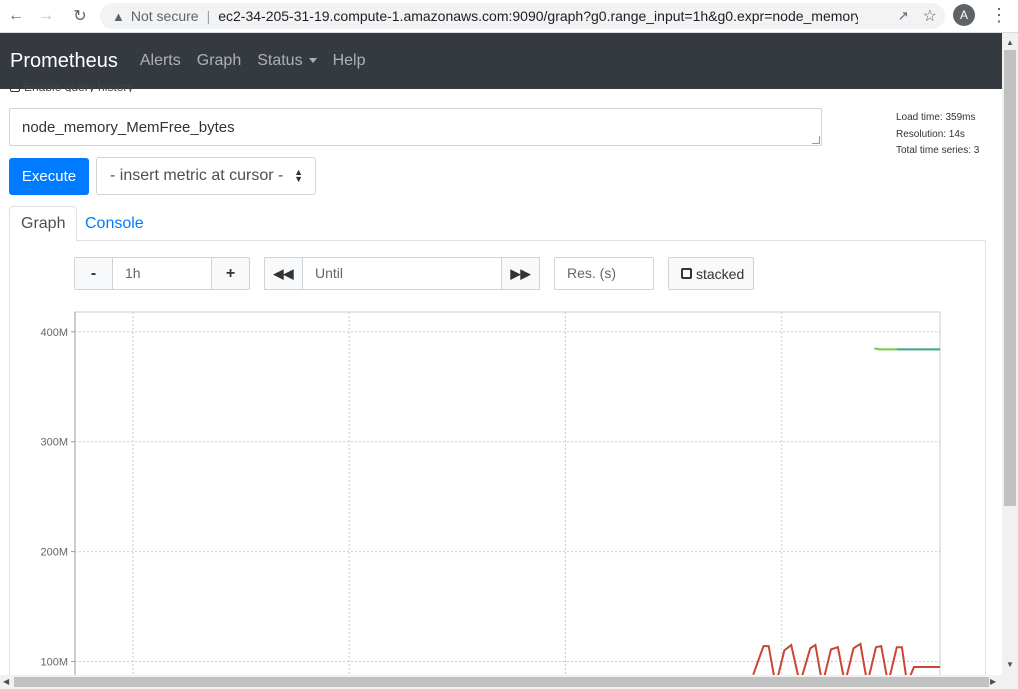 The height and width of the screenshot is (689, 1018). I want to click on y-tick-label: 200M, so click(54, 553).